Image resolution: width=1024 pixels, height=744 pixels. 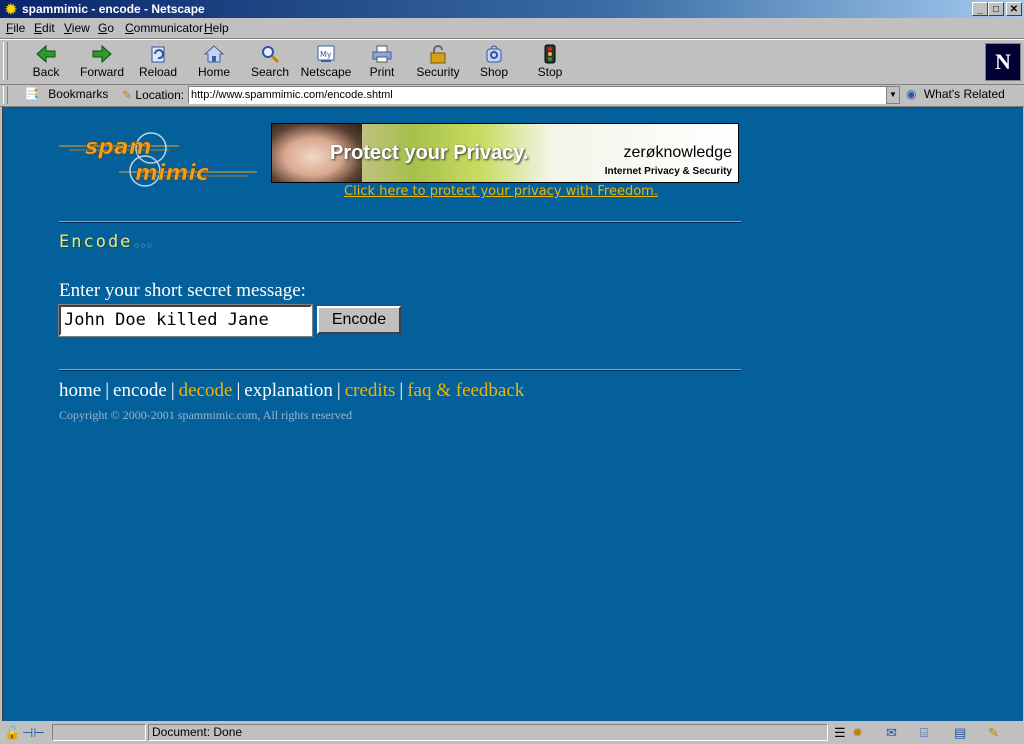 What do you see at coordinates (214, 54) in the screenshot?
I see `home-icon` at bounding box center [214, 54].